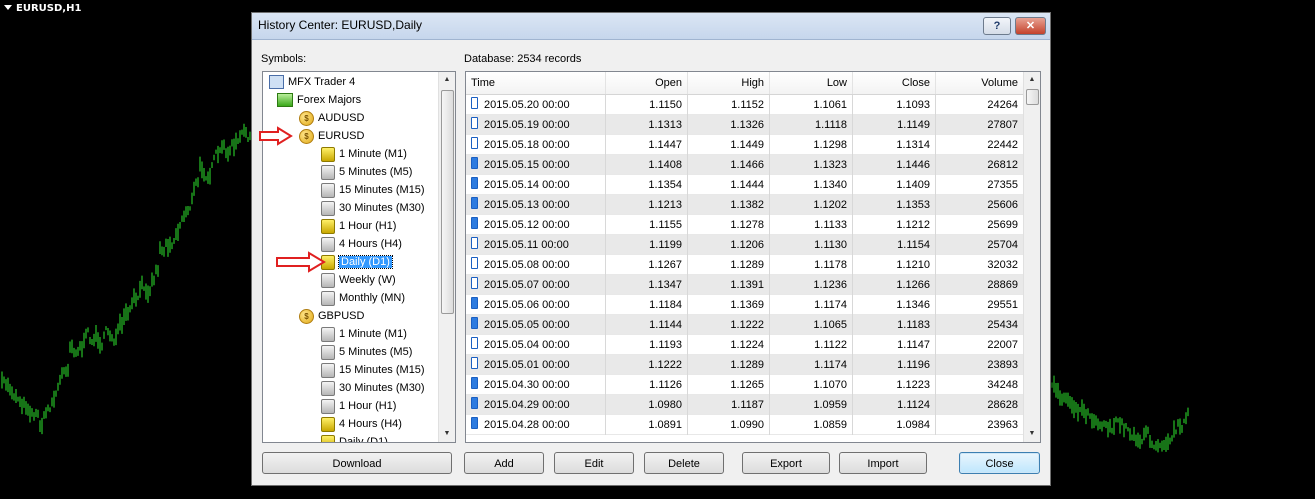 The height and width of the screenshot is (499, 1315). Describe the element at coordinates (474, 123) in the screenshot. I see `candle-down-icon` at that location.